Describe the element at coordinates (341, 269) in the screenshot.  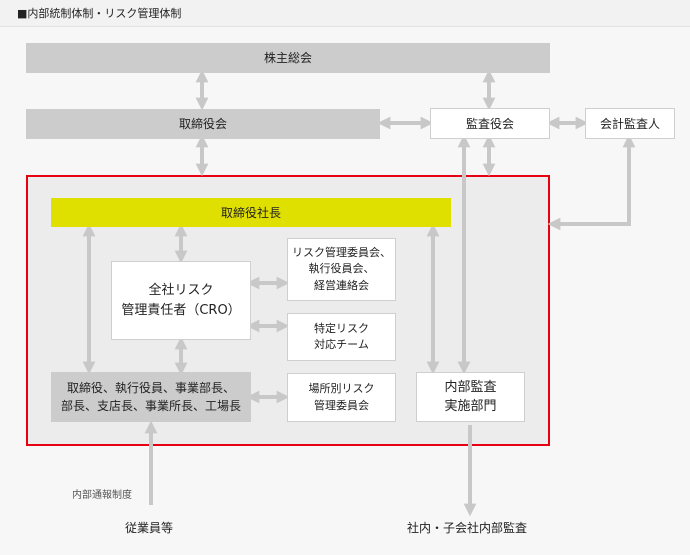
I see `risk-committee-box: リスク管理委員会、 執行役員会、 経営連絡会` at that location.